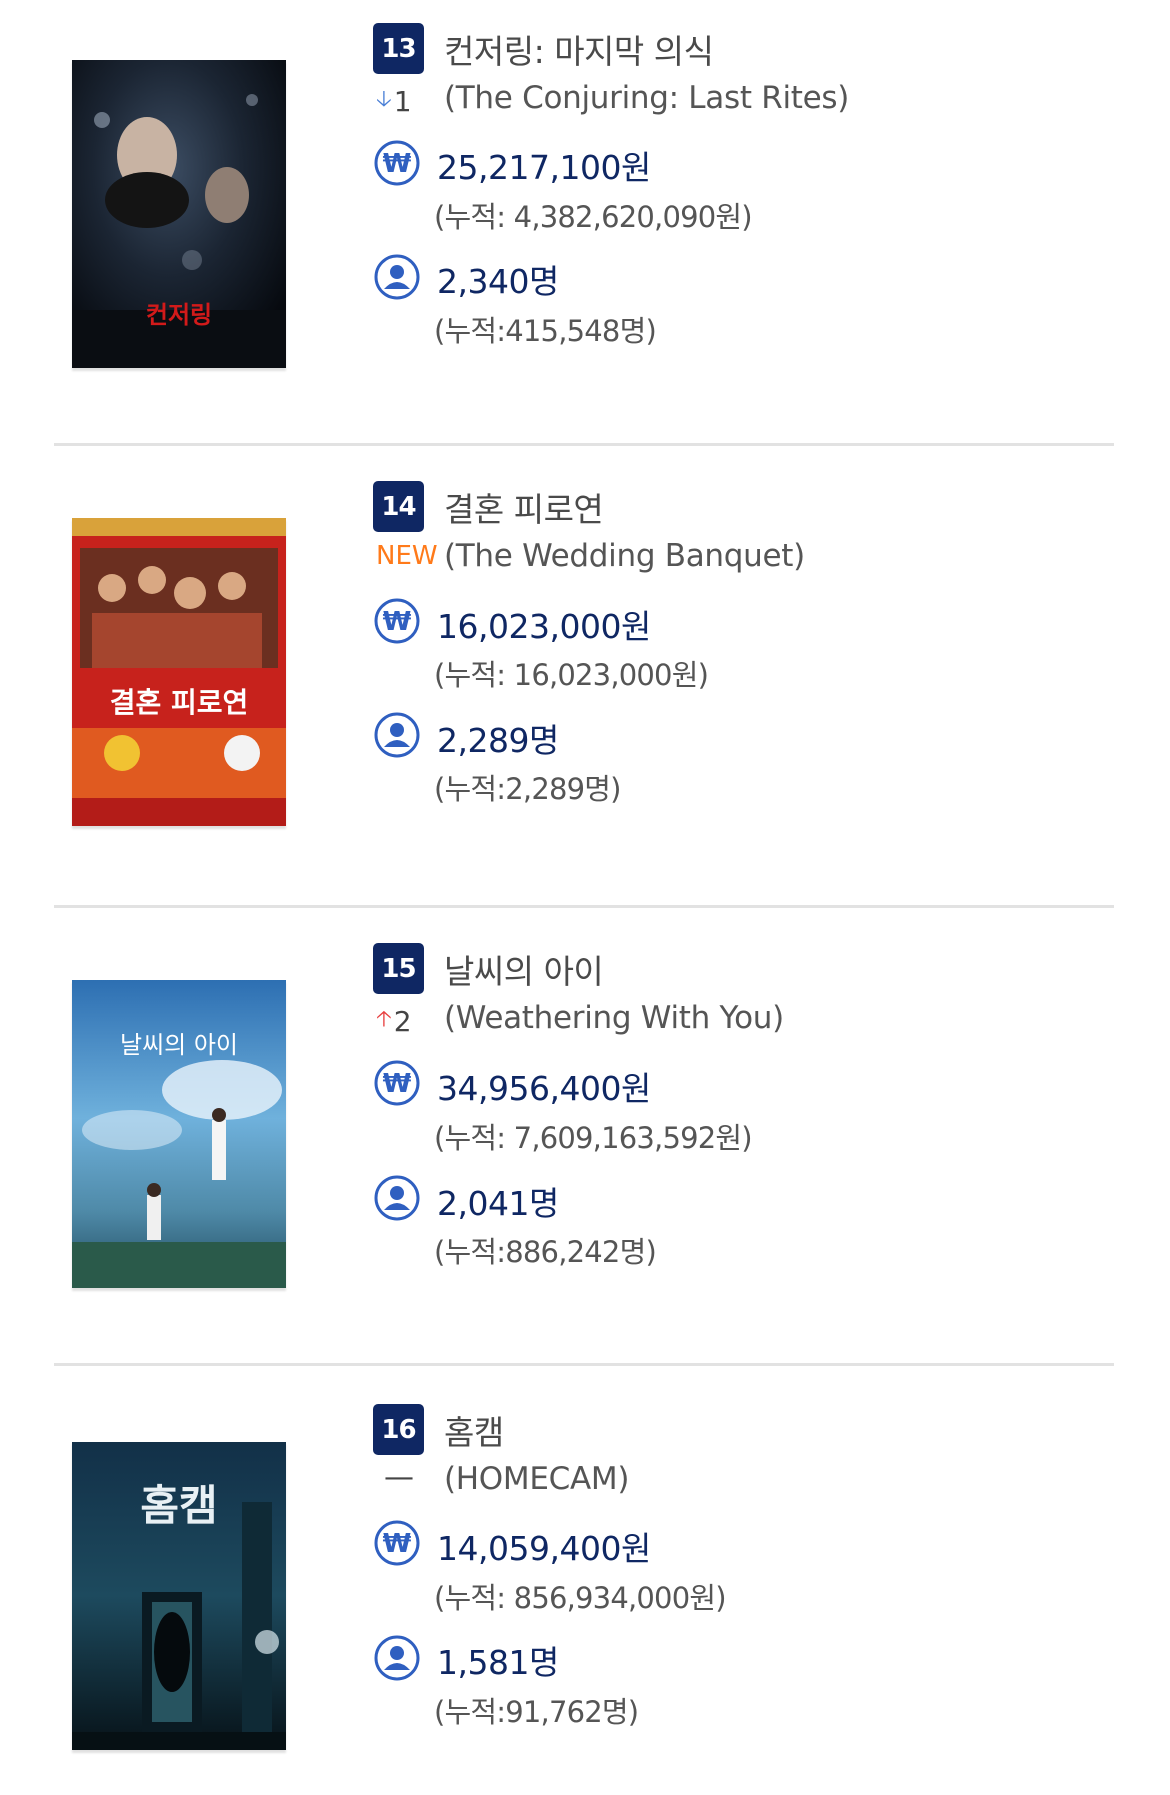  I want to click on rank-change-value: 2, so click(402, 1021).